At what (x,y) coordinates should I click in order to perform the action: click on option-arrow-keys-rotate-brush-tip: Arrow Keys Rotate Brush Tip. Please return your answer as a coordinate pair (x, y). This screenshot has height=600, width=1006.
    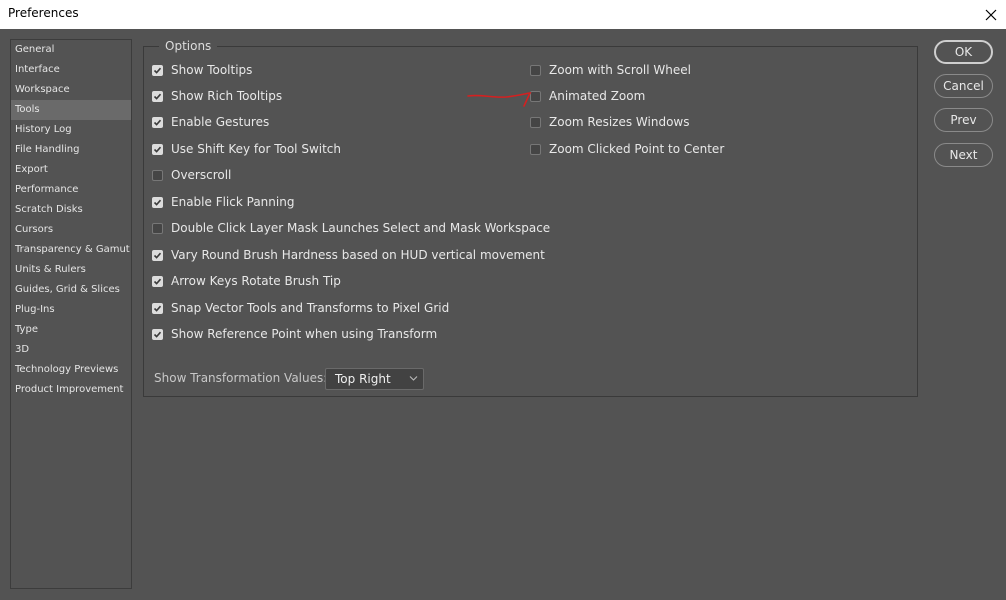
    Looking at the image, I should click on (246, 281).